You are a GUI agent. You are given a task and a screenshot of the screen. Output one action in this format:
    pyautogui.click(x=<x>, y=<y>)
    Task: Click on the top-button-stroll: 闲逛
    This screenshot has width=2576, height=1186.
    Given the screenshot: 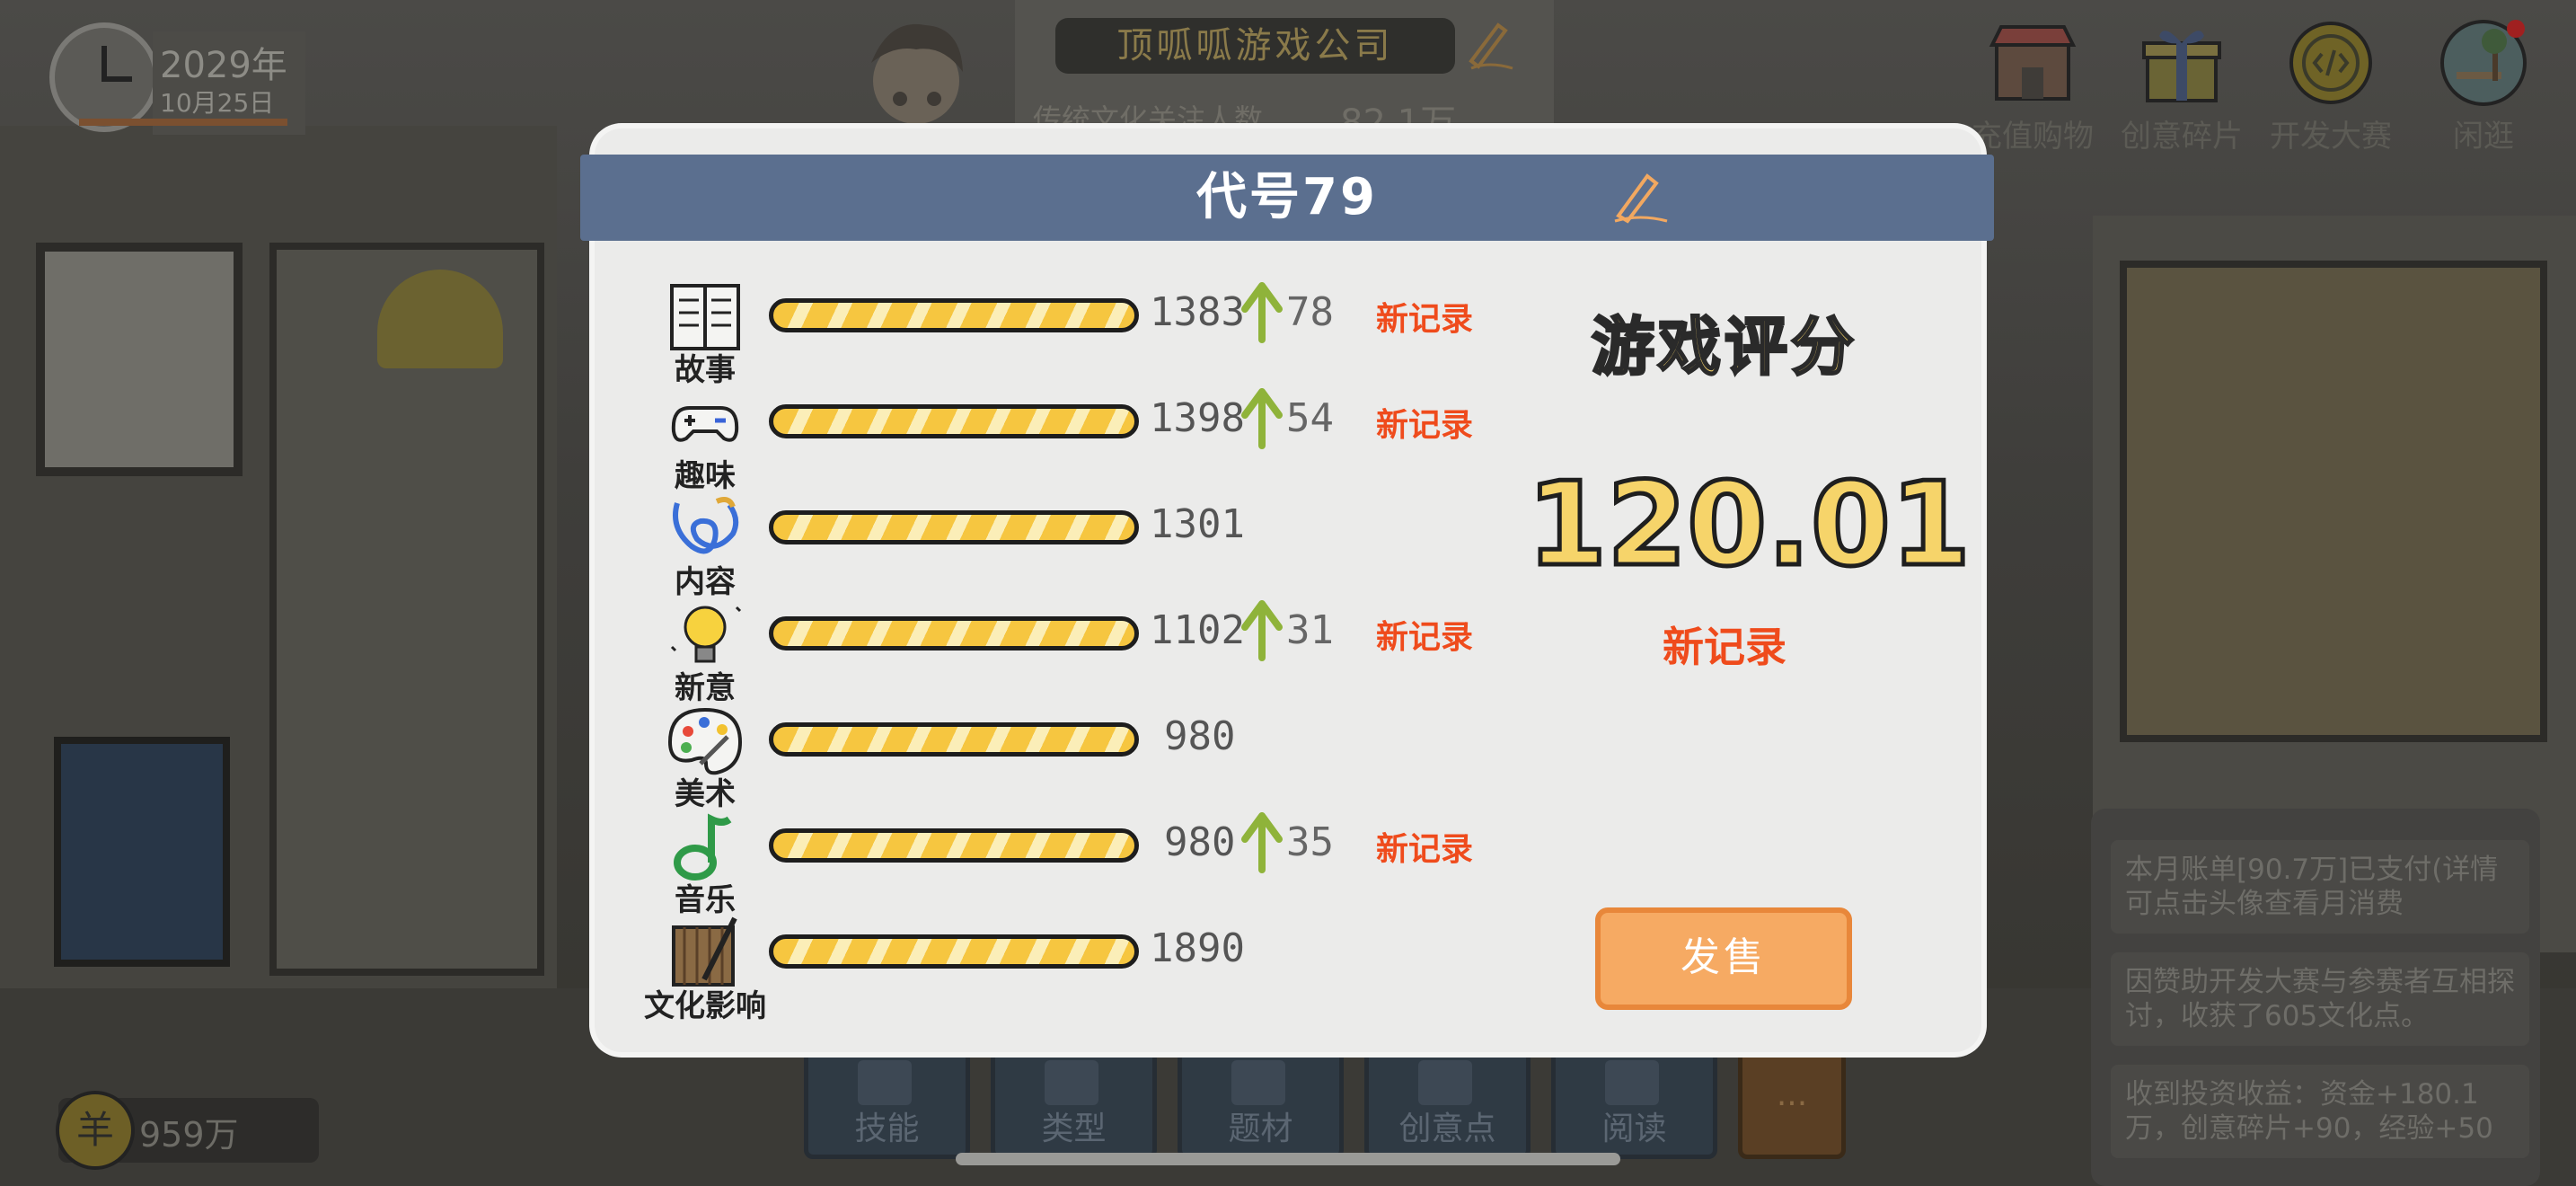 What is the action you would take?
    pyautogui.click(x=2483, y=86)
    